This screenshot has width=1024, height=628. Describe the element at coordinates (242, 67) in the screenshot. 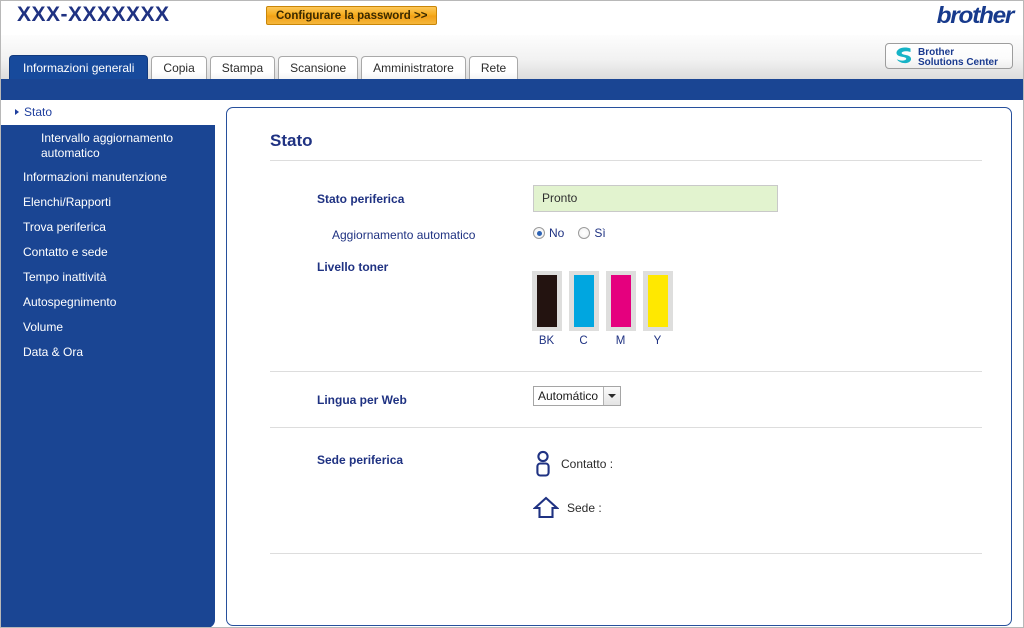

I see `tab-stampa: Stampa` at that location.